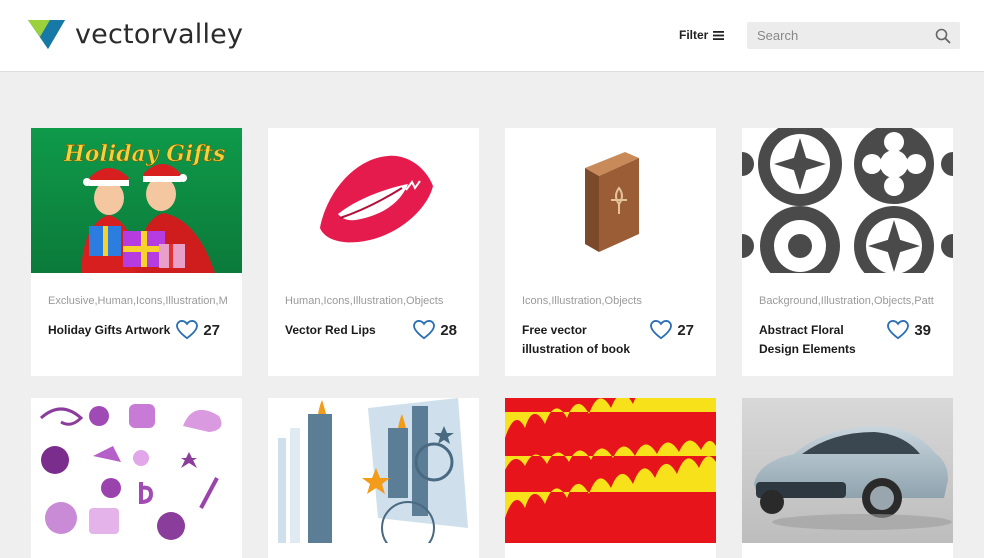  I want to click on search-box, so click(853, 35).